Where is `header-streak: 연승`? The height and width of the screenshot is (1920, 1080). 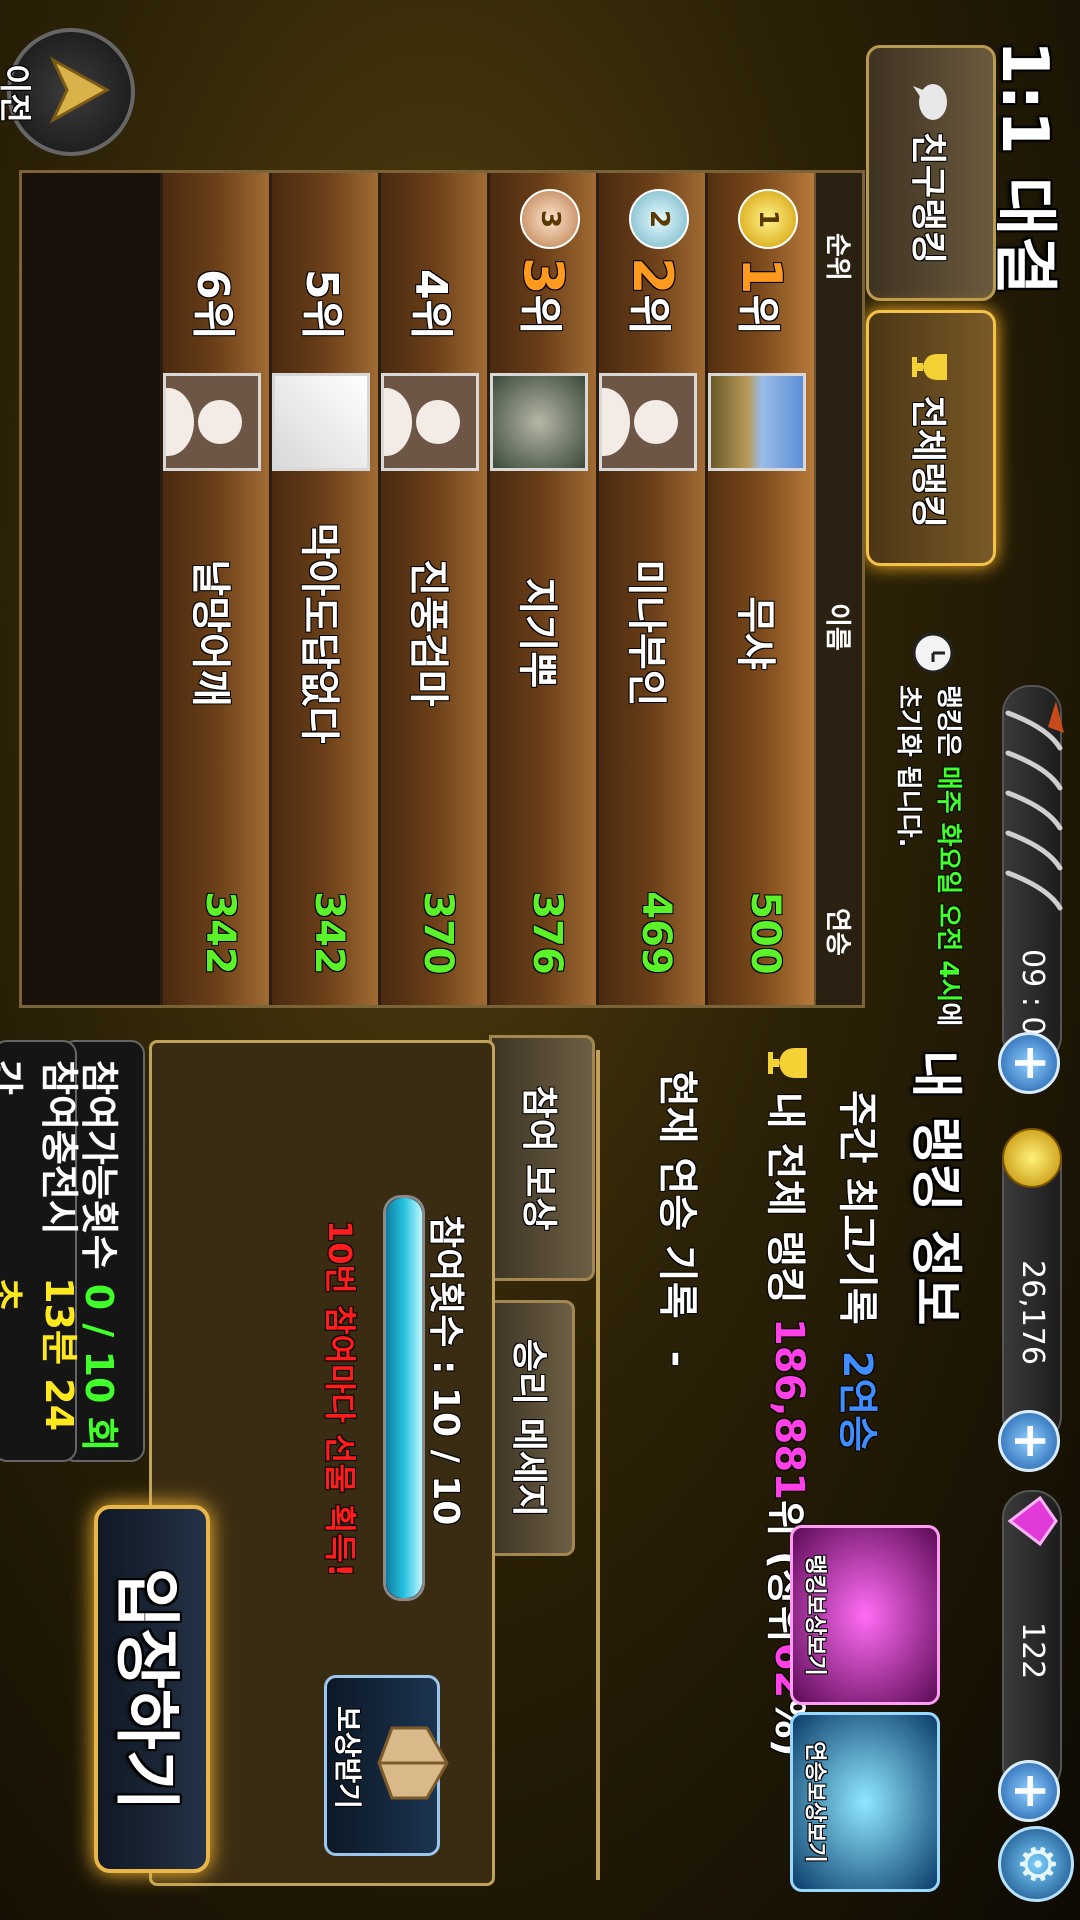 header-streak: 연승 is located at coordinates (837, 932).